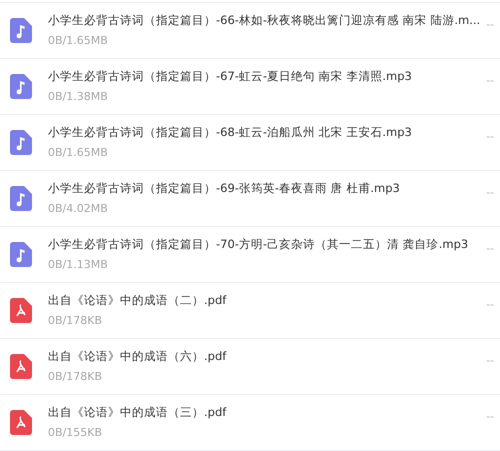 The height and width of the screenshot is (451, 500). Describe the element at coordinates (78, 96) in the screenshot. I see `file-size: 0B/1.38MB` at that location.